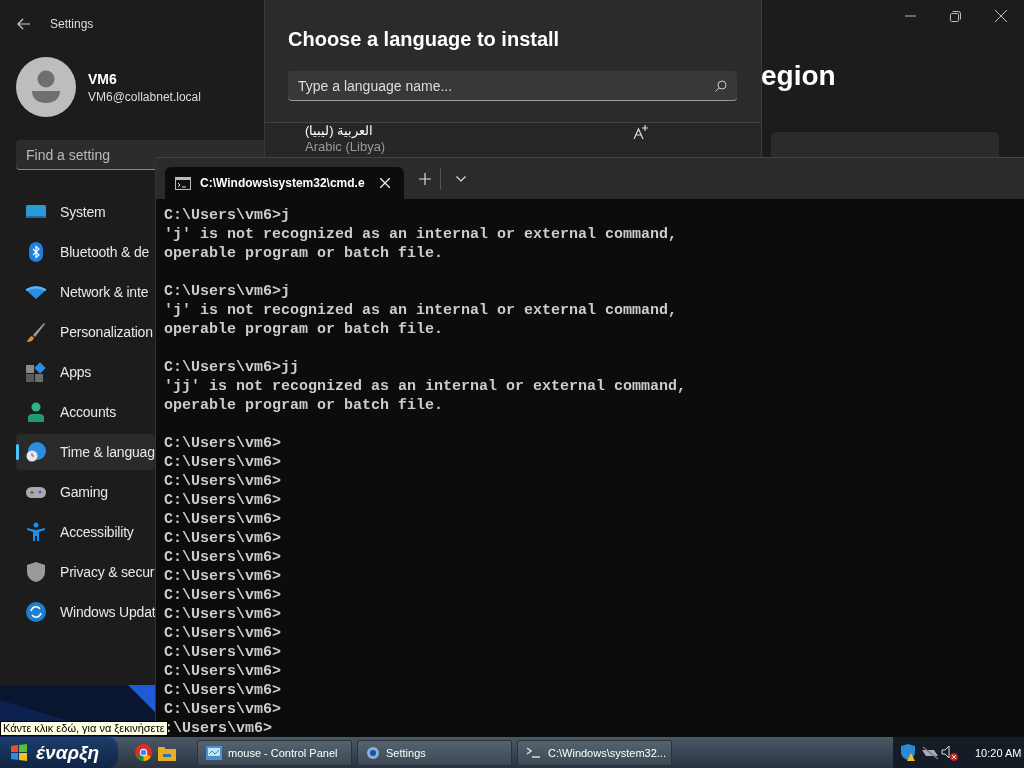 Image resolution: width=1024 pixels, height=768 pixels. Describe the element at coordinates (998, 752) in the screenshot. I see `clock: 10:20 AM` at that location.